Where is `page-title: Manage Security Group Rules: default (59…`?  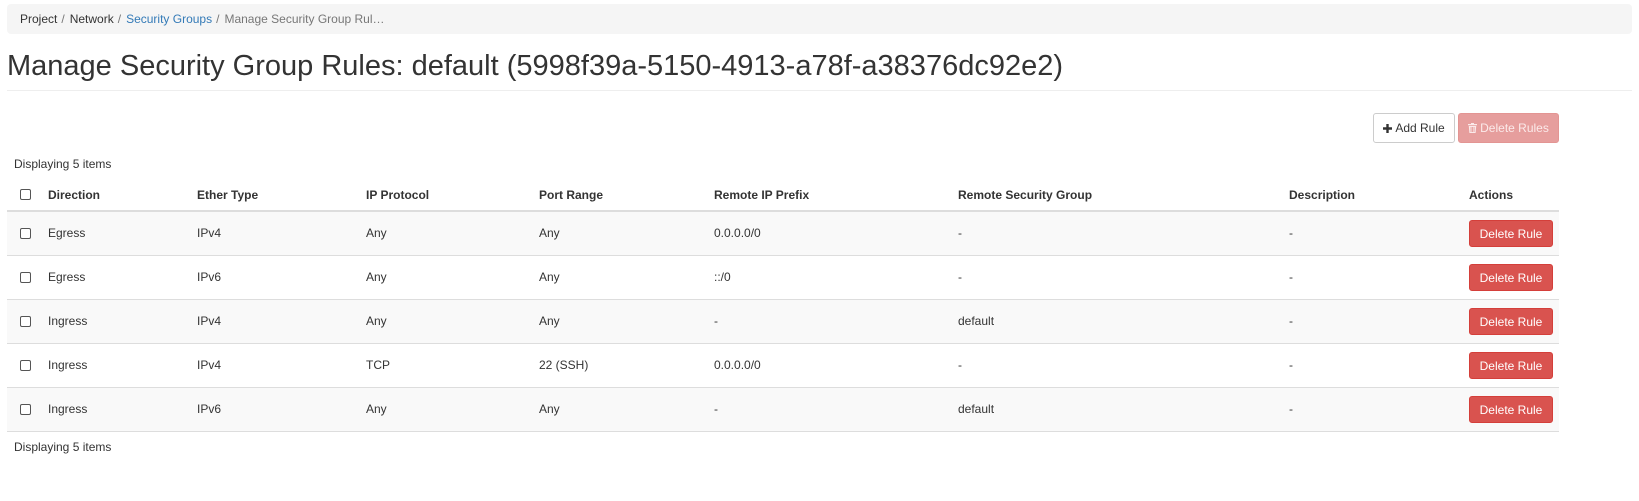 page-title: Manage Security Group Rules: default (59… is located at coordinates (535, 66).